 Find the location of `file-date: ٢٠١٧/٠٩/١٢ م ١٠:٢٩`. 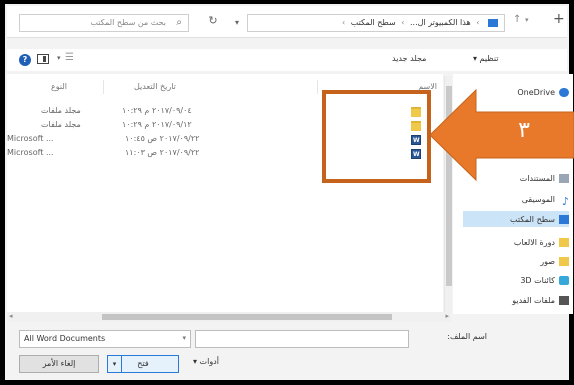

file-date: ٢٠١٧/٠٩/١٢ م ١٠:٢٩ is located at coordinates (157, 124).